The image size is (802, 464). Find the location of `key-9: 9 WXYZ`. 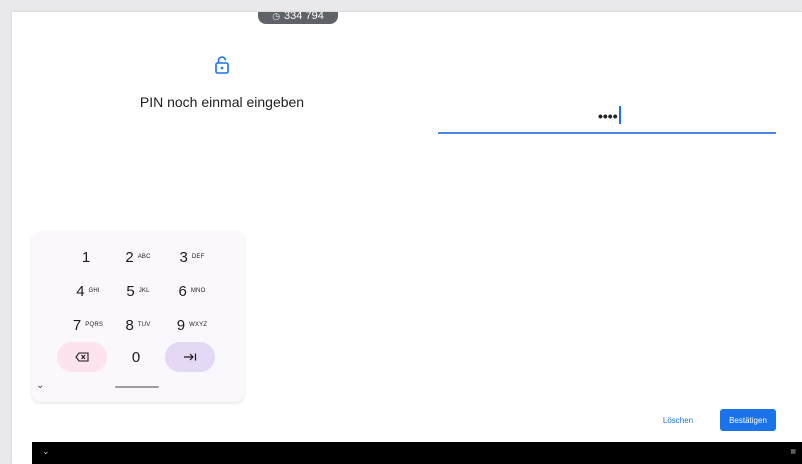

key-9: 9 WXYZ is located at coordinates (192, 325).